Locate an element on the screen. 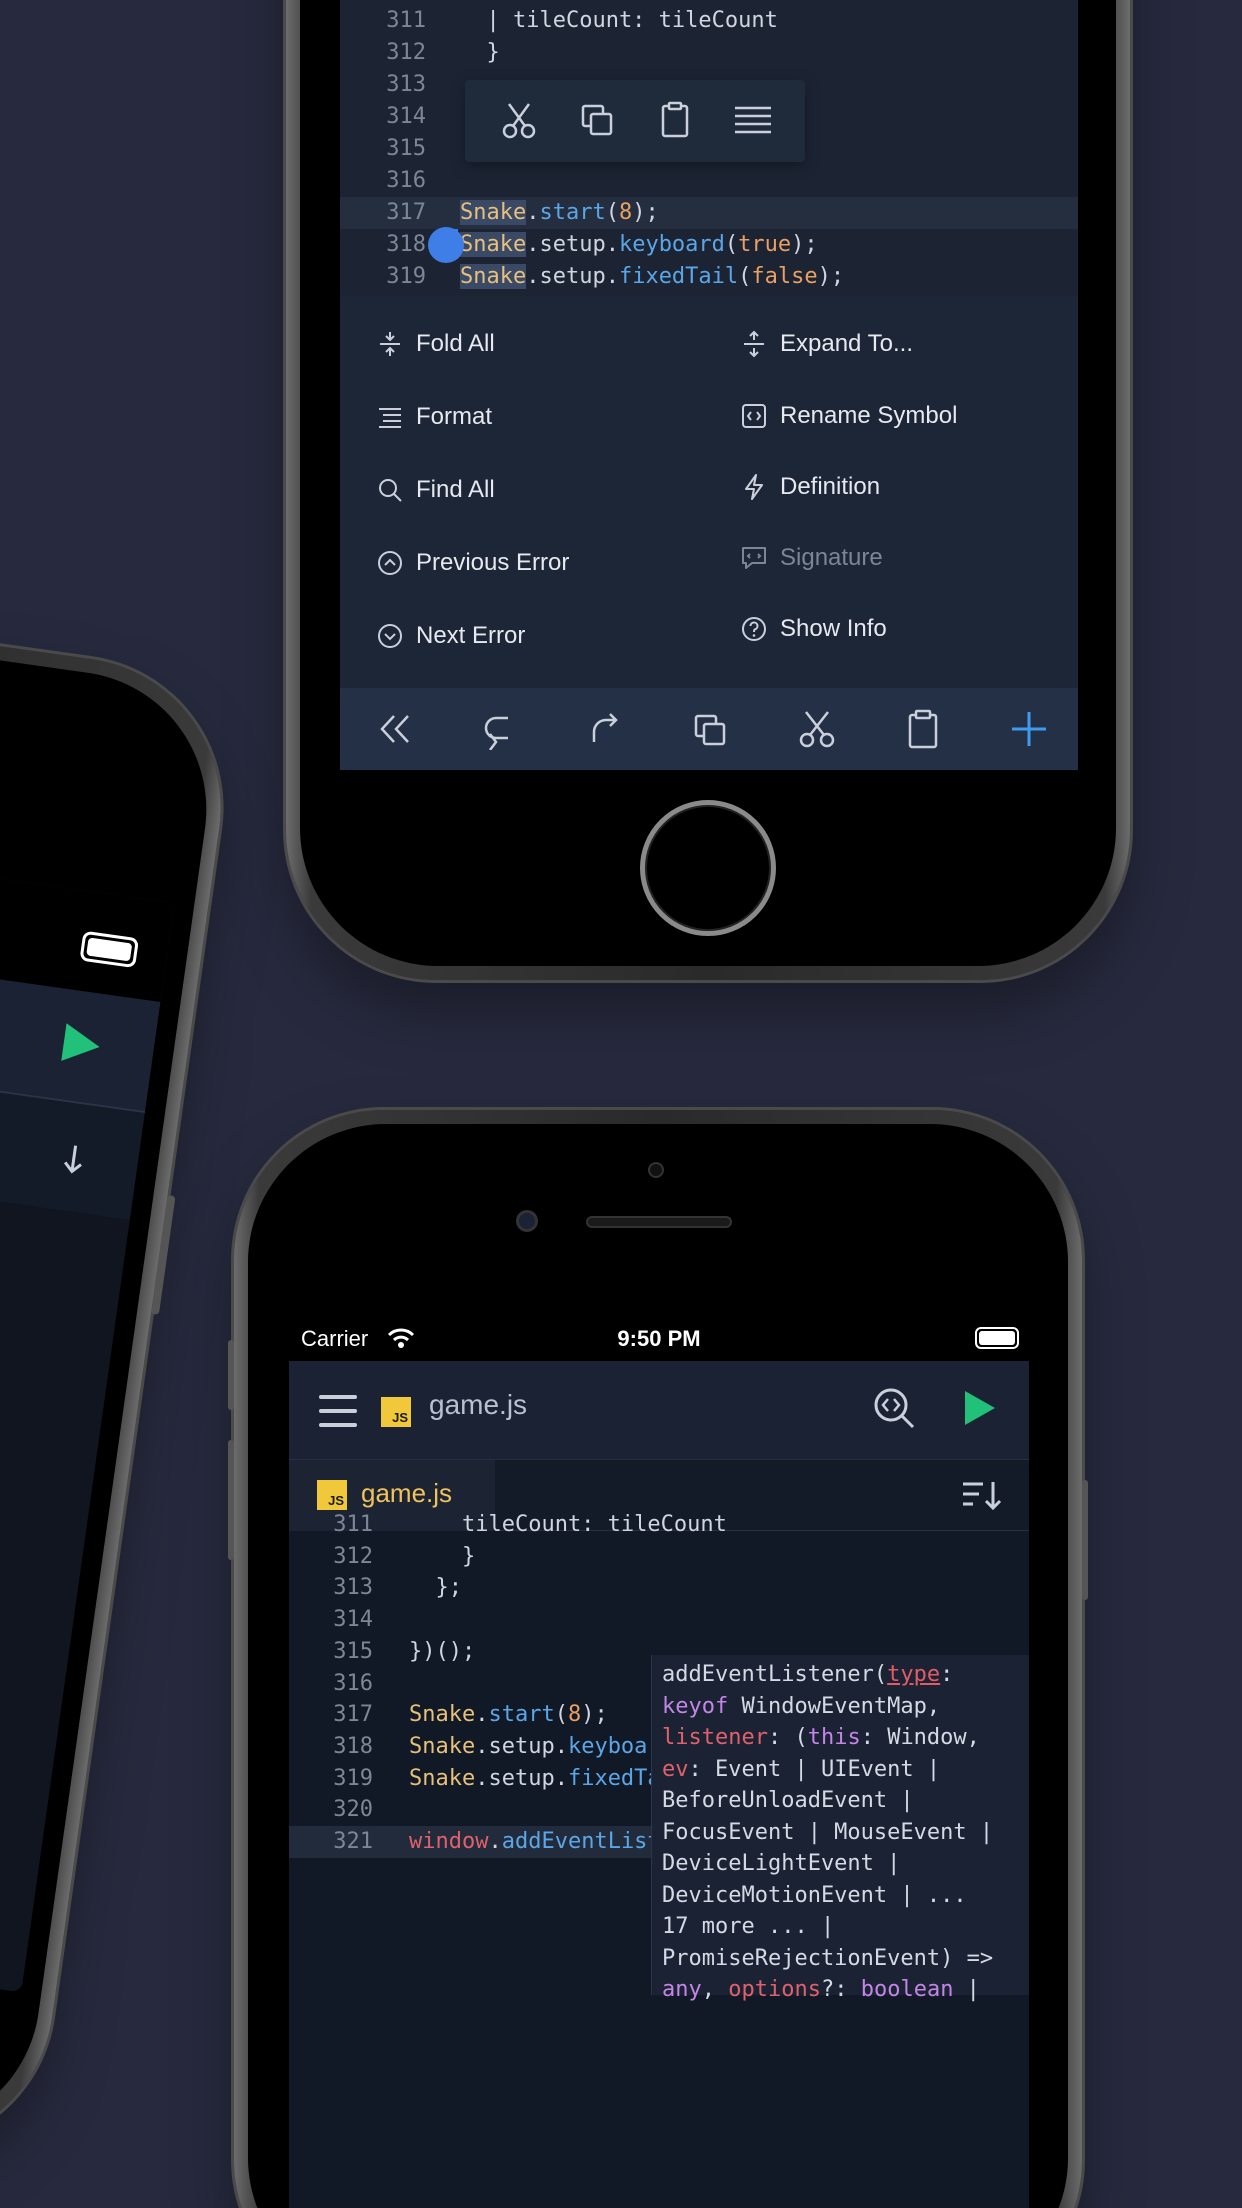  bottom-phone-power-button is located at coordinates (1085, 1540).